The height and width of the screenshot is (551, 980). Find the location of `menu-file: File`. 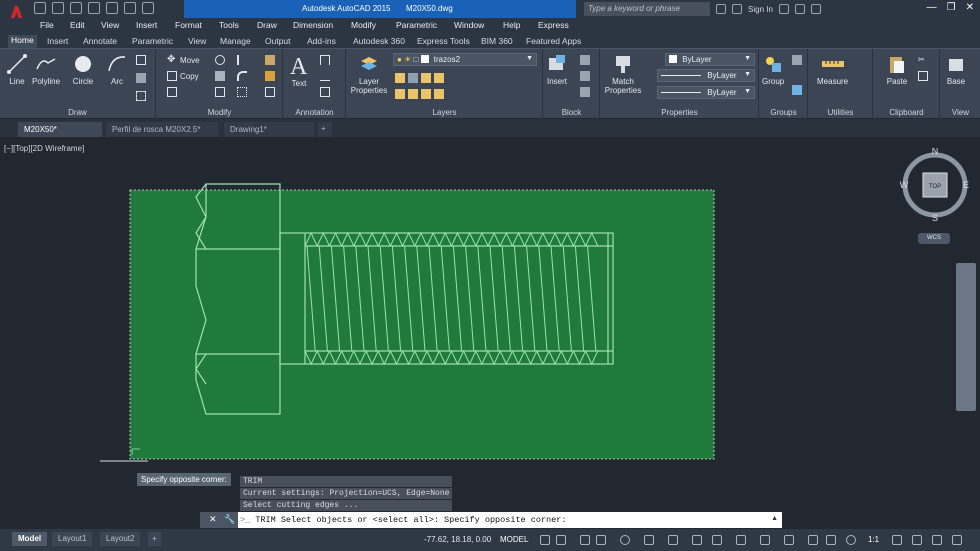

menu-file: File is located at coordinates (47, 25).